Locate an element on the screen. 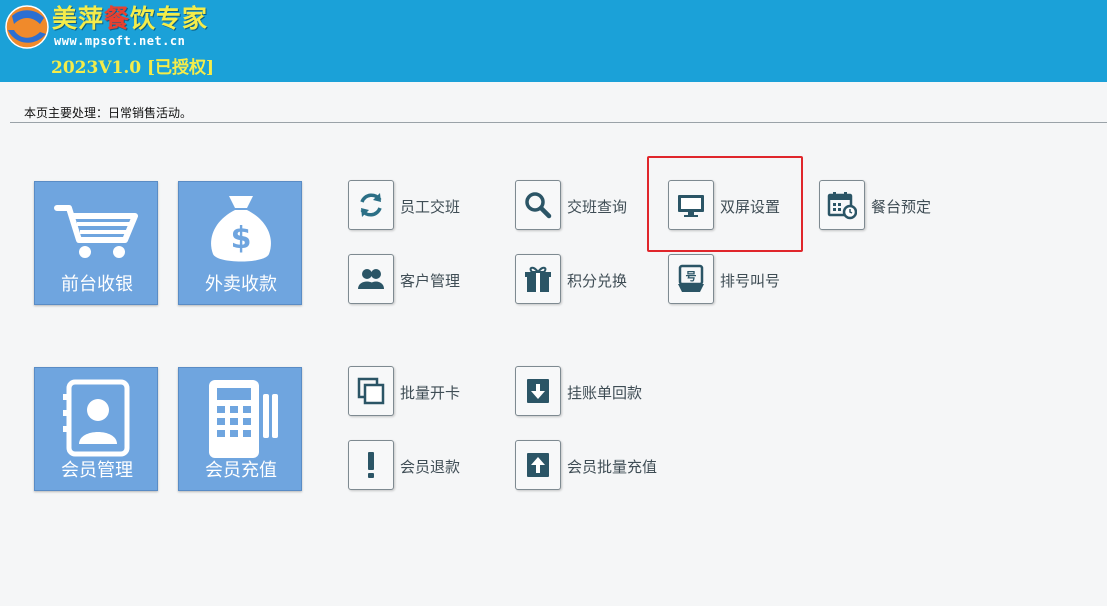  item-label: 积分兑换 is located at coordinates (597, 281).